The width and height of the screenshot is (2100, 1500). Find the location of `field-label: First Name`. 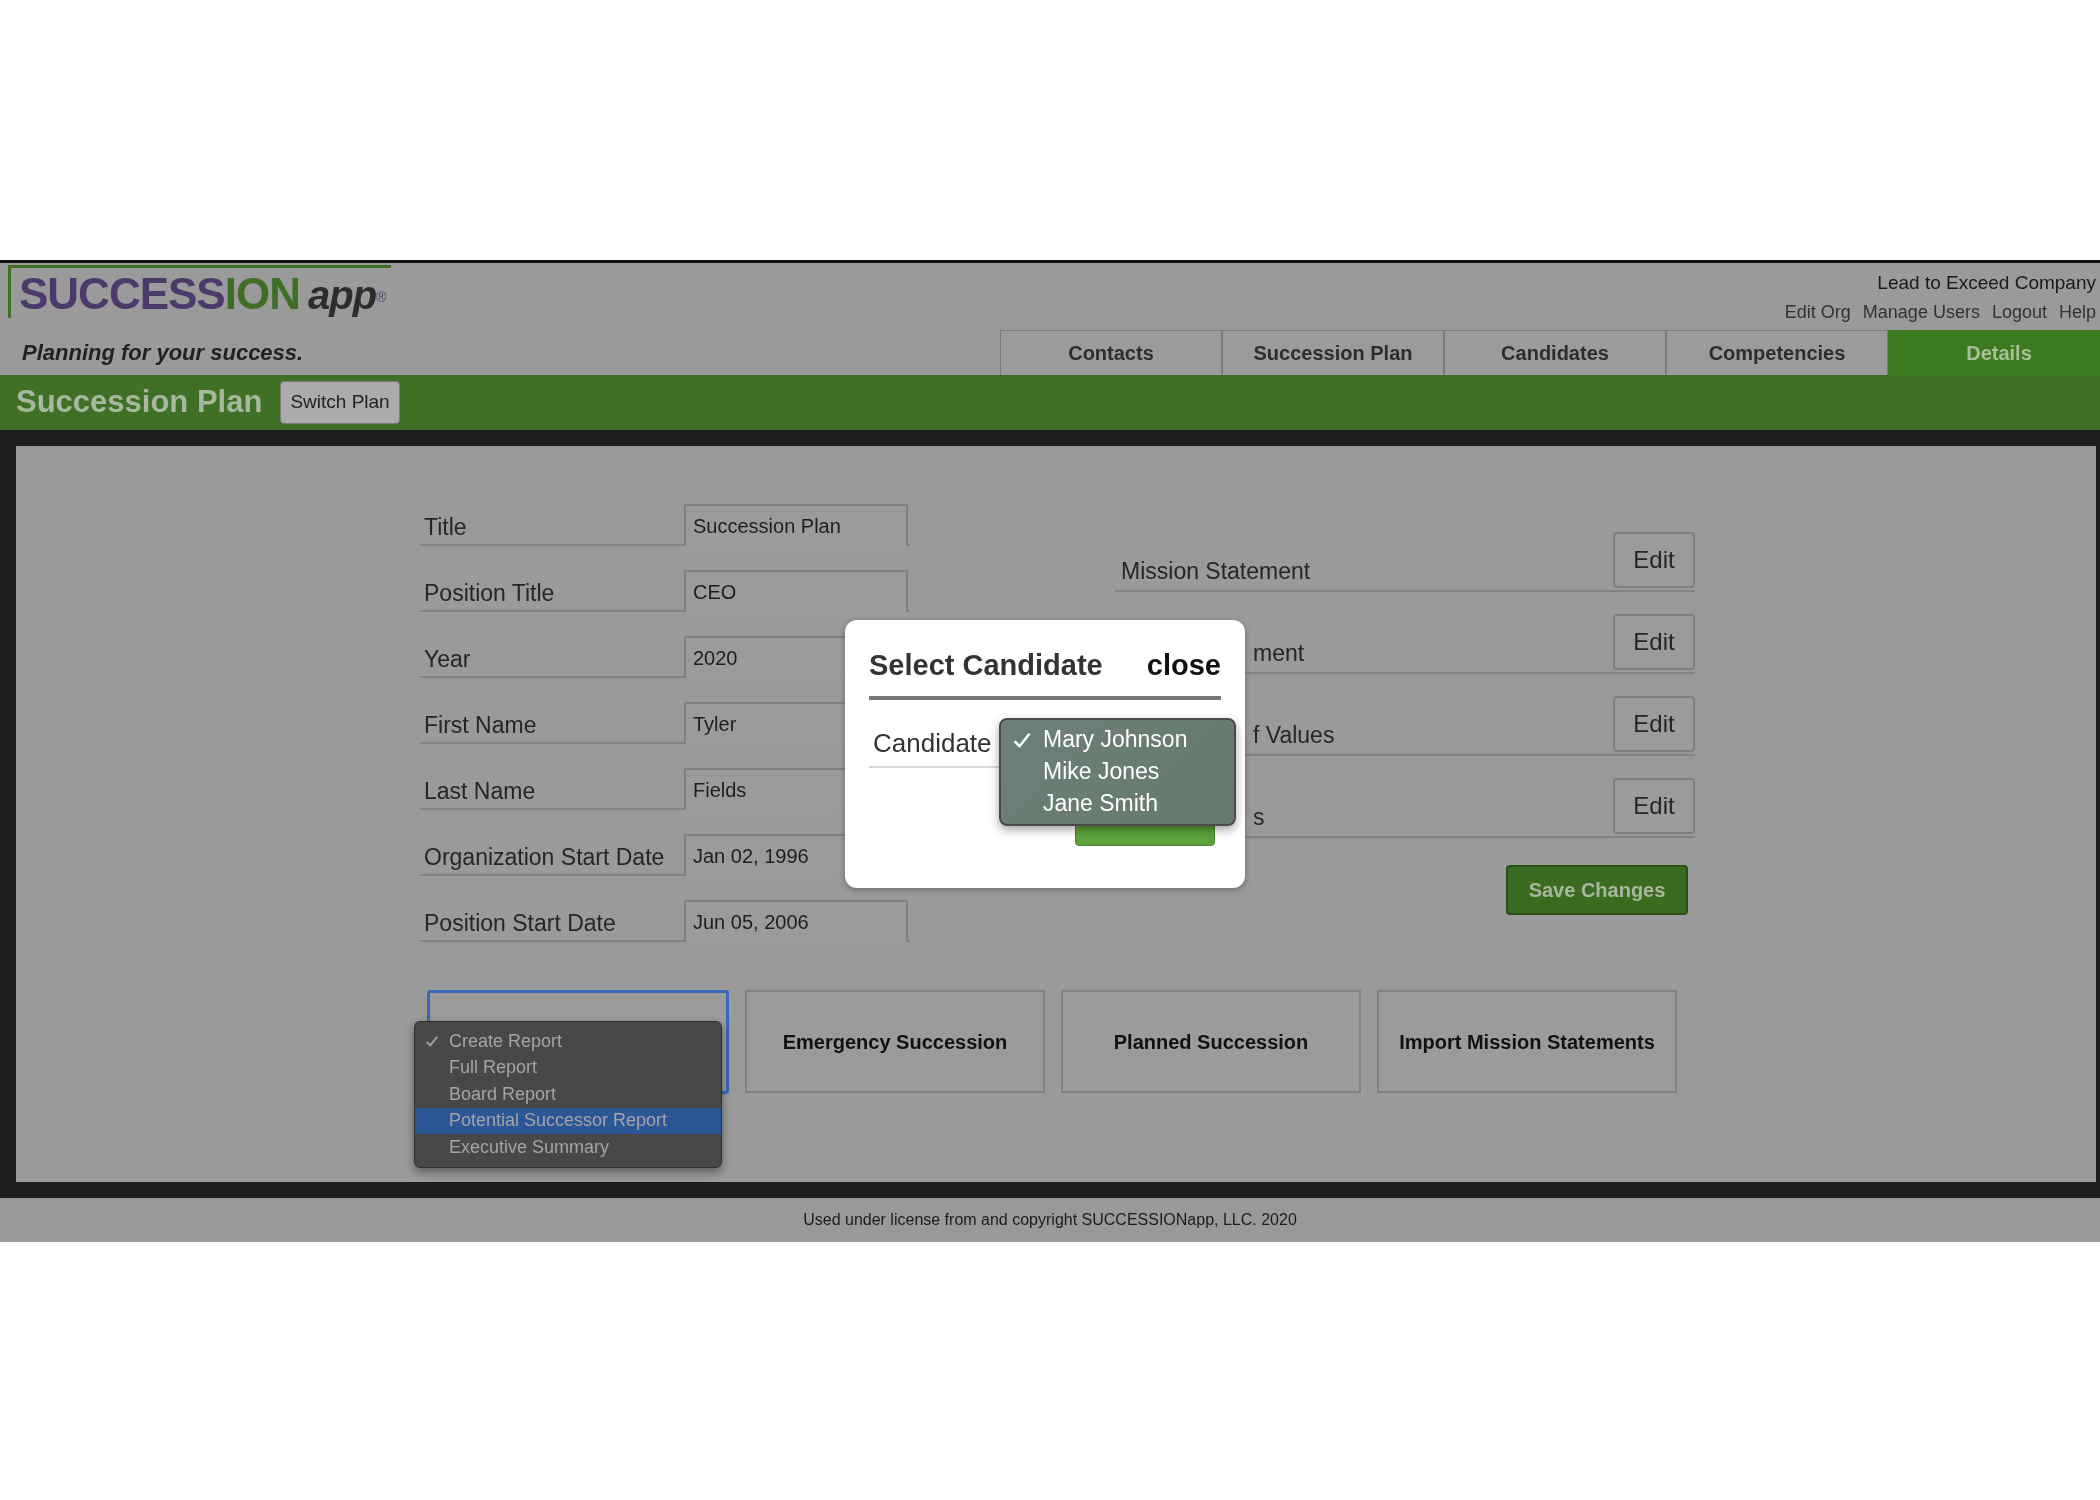

field-label: First Name is located at coordinates (480, 725).